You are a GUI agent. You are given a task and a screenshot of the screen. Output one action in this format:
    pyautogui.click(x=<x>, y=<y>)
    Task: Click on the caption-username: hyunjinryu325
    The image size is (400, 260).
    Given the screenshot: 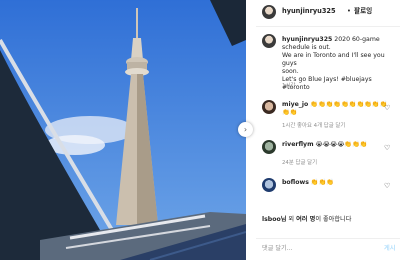 What is the action you would take?
    pyautogui.click(x=307, y=39)
    